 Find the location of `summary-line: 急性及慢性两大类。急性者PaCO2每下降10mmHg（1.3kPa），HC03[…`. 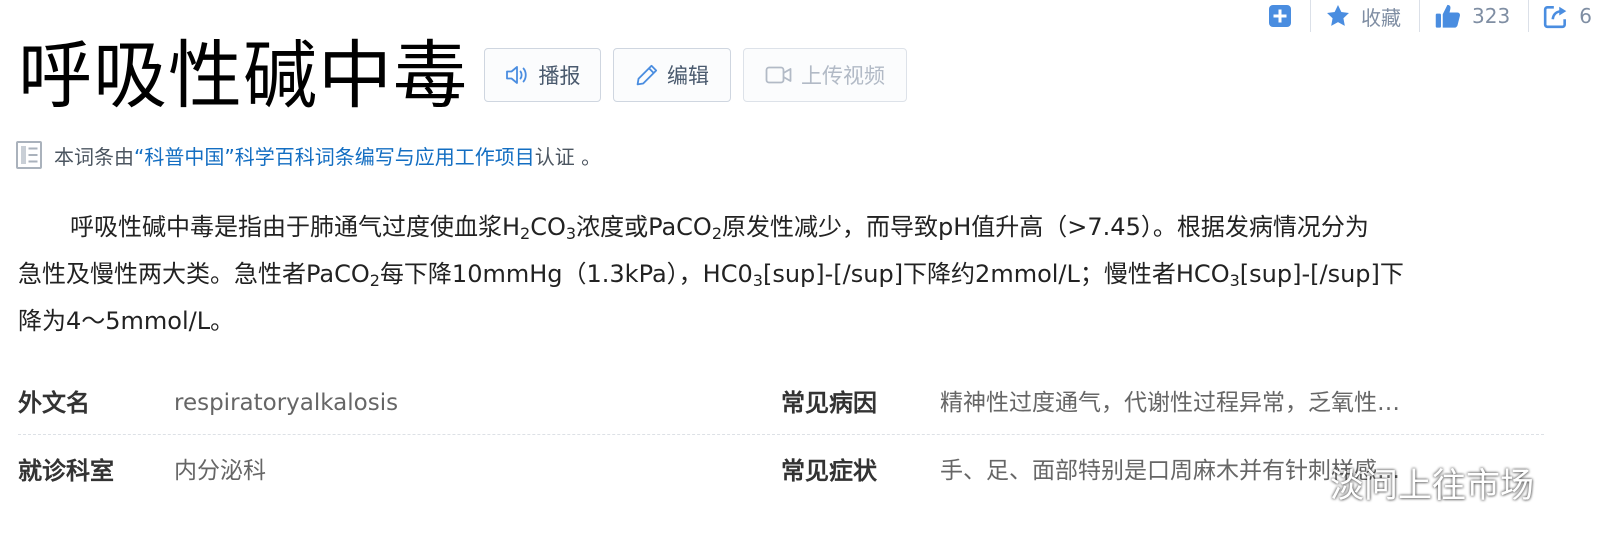

summary-line: 急性及慢性两大类。急性者PaCO2每下降10mmHg（1.3kPa），HC03[… is located at coordinates (711, 275).